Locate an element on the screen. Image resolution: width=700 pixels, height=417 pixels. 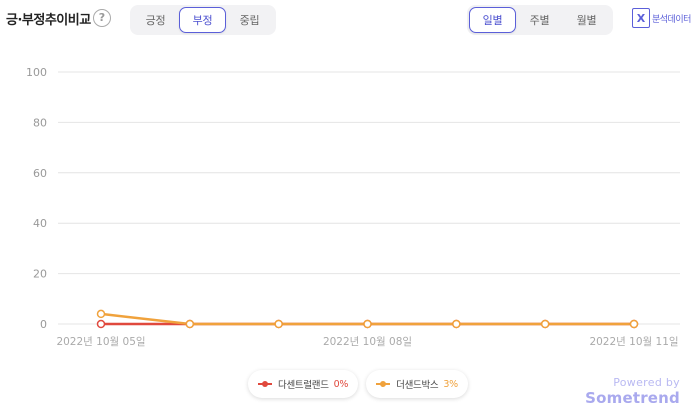
legend-percent: 0% is located at coordinates (341, 384).